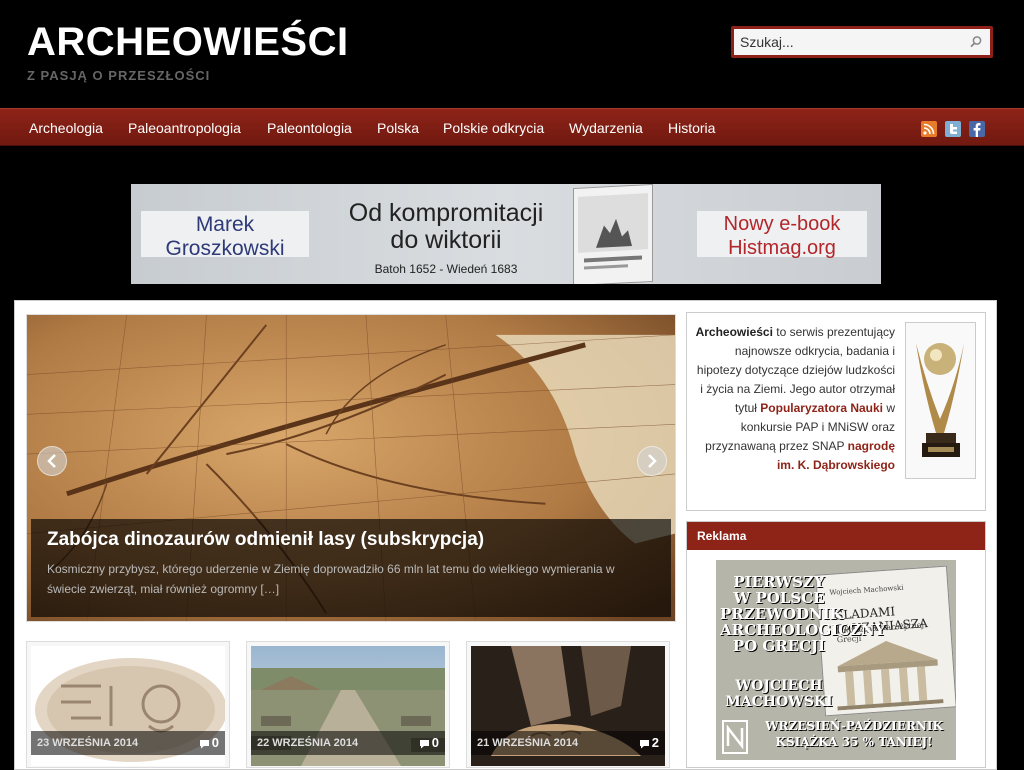 This screenshot has height=770, width=1024. What do you see at coordinates (225, 248) in the screenshot?
I see `banner-author-last: Groszkowski` at bounding box center [225, 248].